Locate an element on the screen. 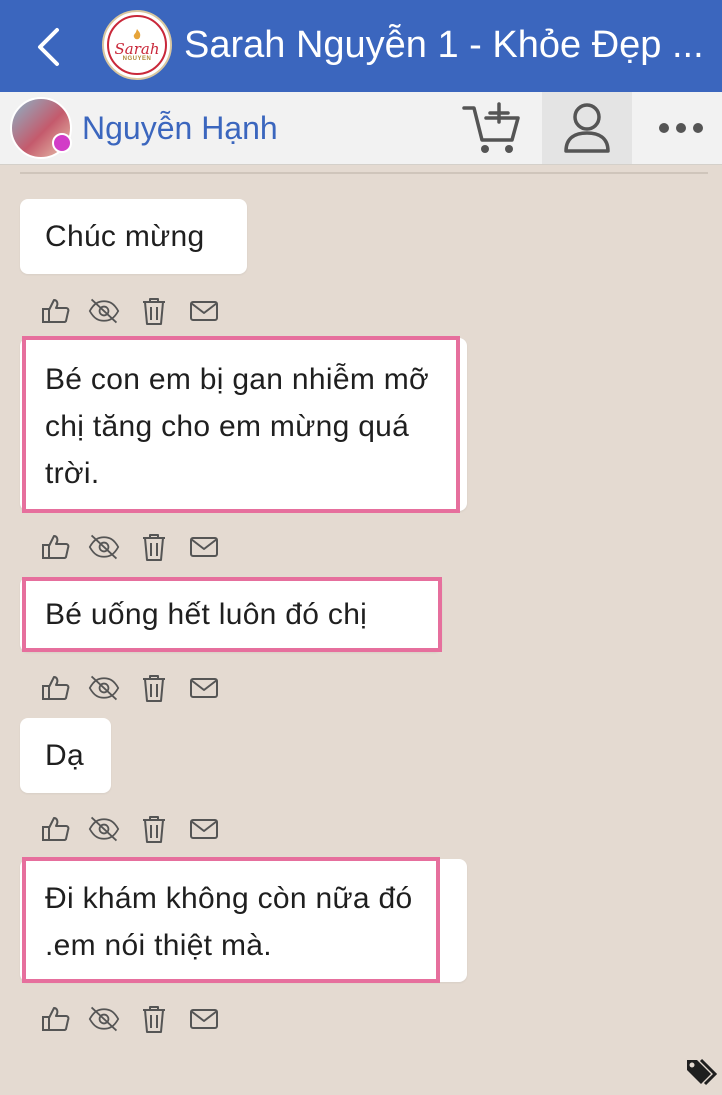 The image size is (722, 1095). message-bubble: Chúc mừng is located at coordinates (133, 236).